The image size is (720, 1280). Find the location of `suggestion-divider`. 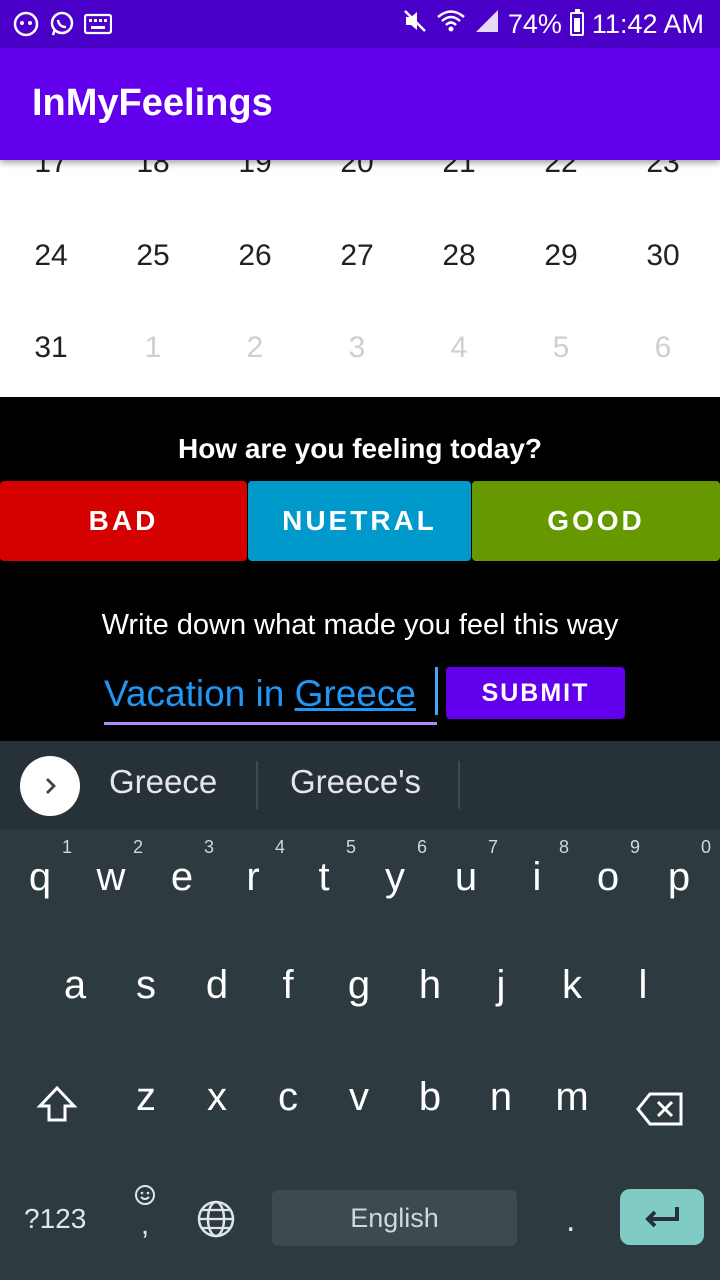

suggestion-divider is located at coordinates (257, 785).